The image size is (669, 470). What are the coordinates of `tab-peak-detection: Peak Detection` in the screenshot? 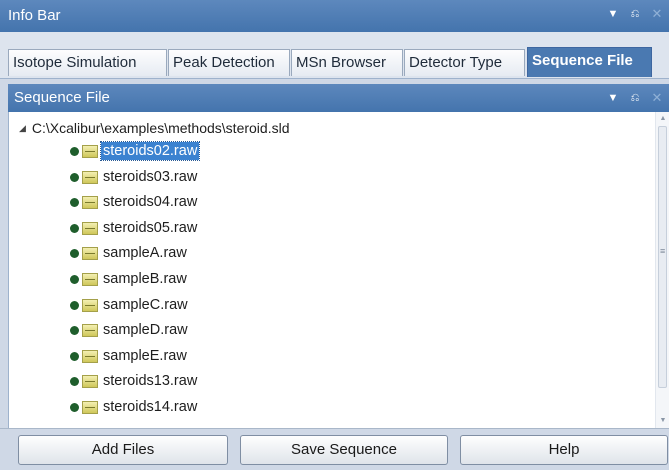 It's located at (229, 62).